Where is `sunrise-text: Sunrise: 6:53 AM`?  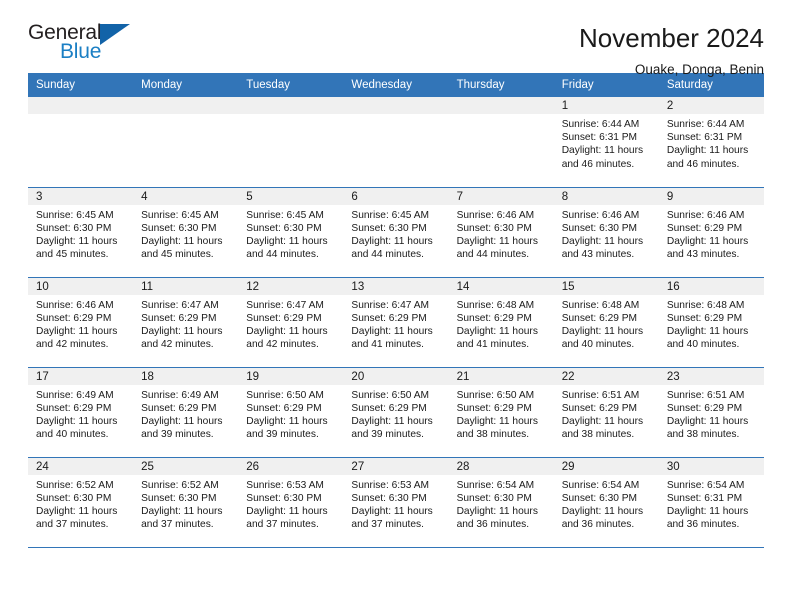 sunrise-text: Sunrise: 6:53 AM is located at coordinates (285, 485).